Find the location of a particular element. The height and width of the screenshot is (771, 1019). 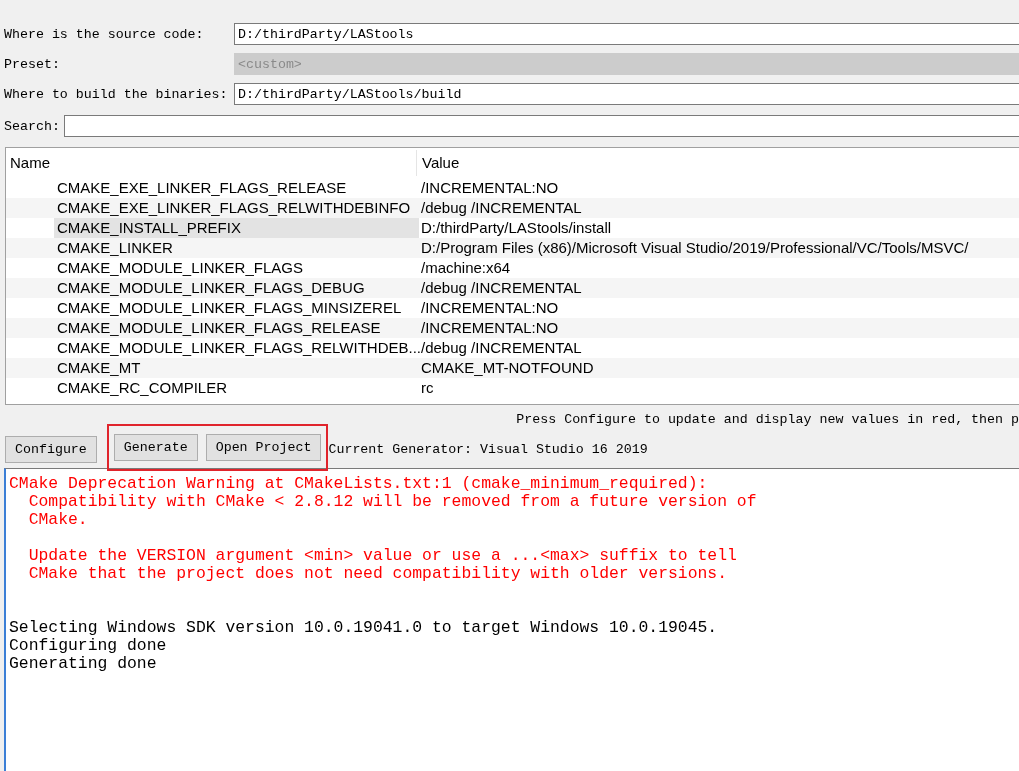

field-label: Where to build the binaries: is located at coordinates (116, 94).